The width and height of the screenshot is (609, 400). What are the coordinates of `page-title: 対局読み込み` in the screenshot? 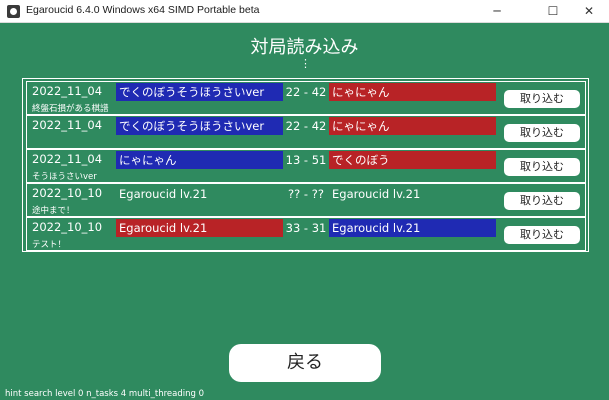 It's located at (304, 47).